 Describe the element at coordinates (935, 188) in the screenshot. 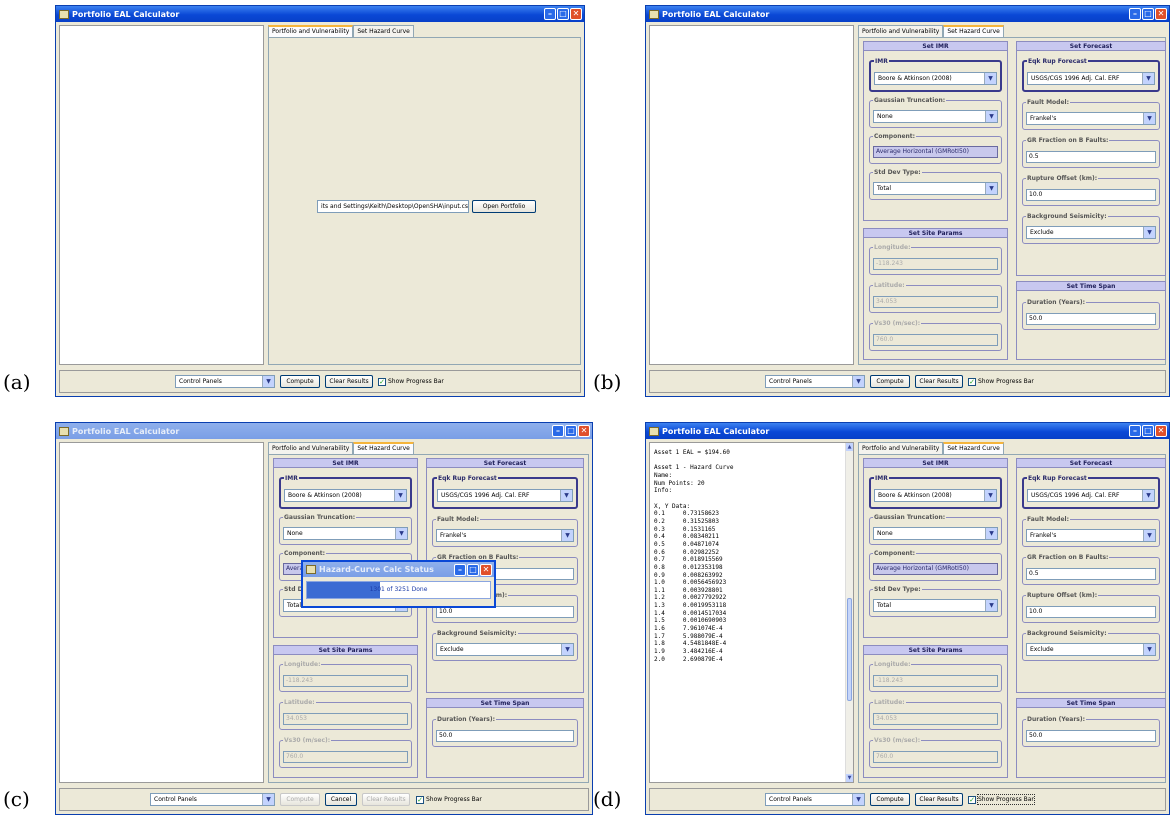

I see `stddev-select: Total ▼` at that location.